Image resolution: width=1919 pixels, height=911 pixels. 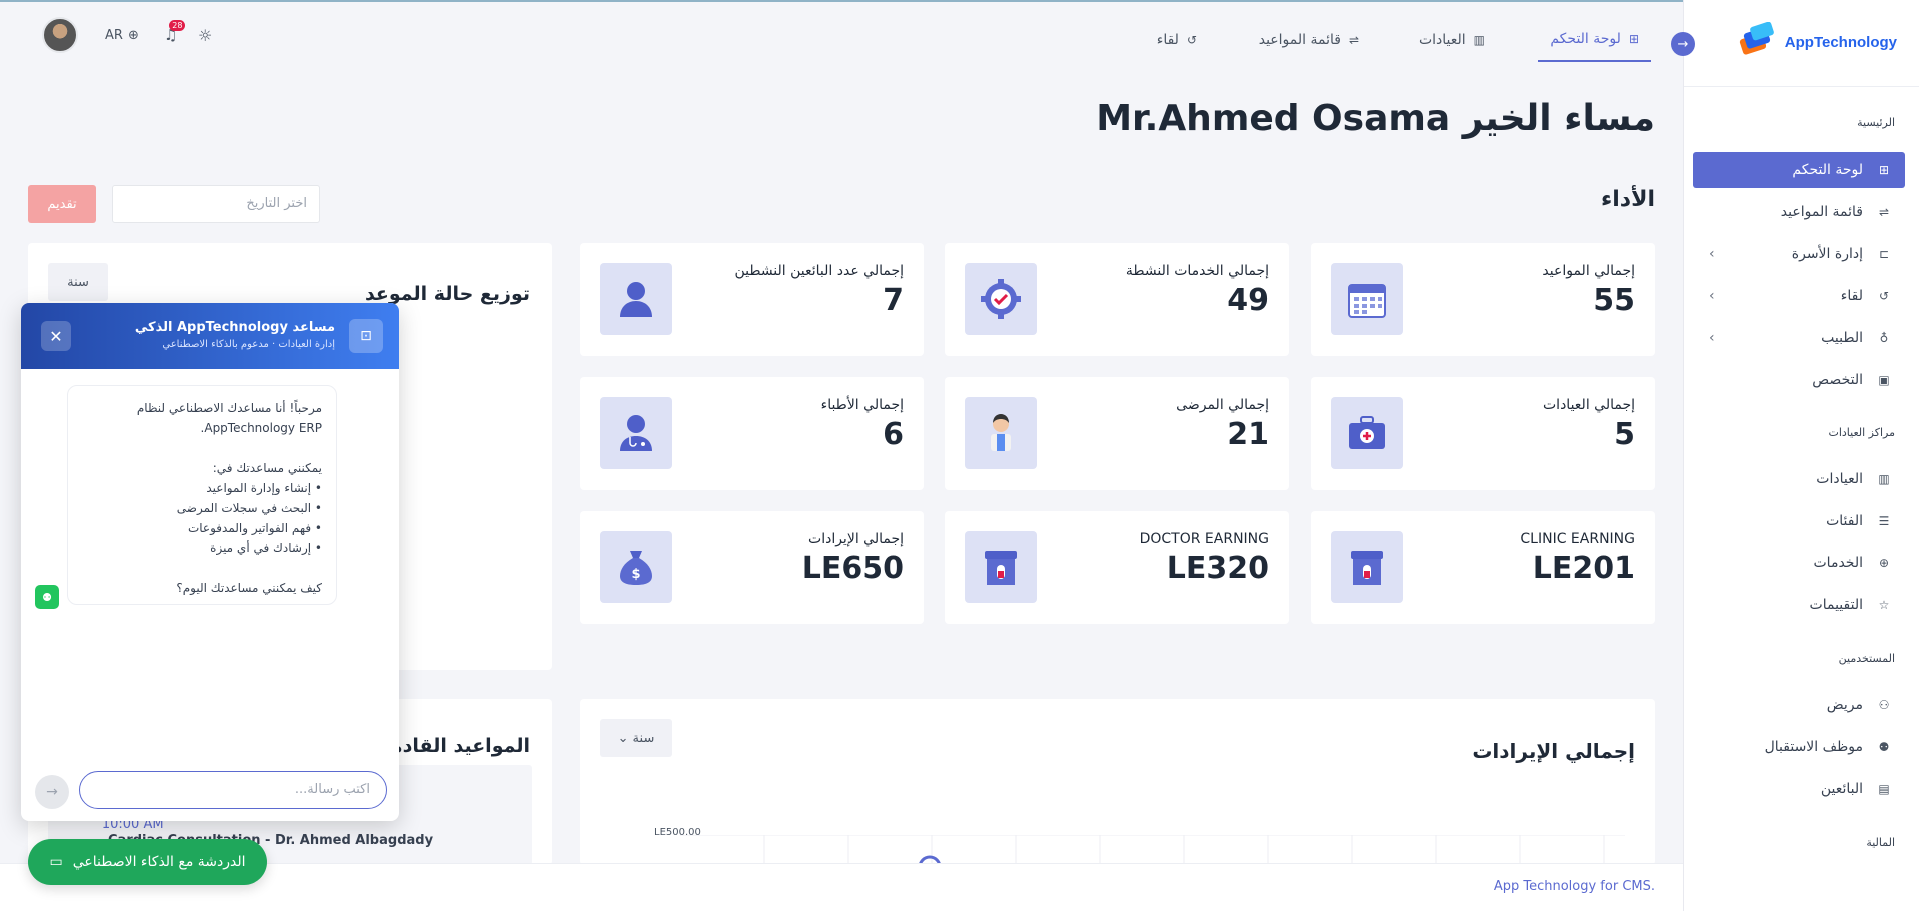 I want to click on calendar-plus-icon: ⊕, so click(x=1884, y=563).